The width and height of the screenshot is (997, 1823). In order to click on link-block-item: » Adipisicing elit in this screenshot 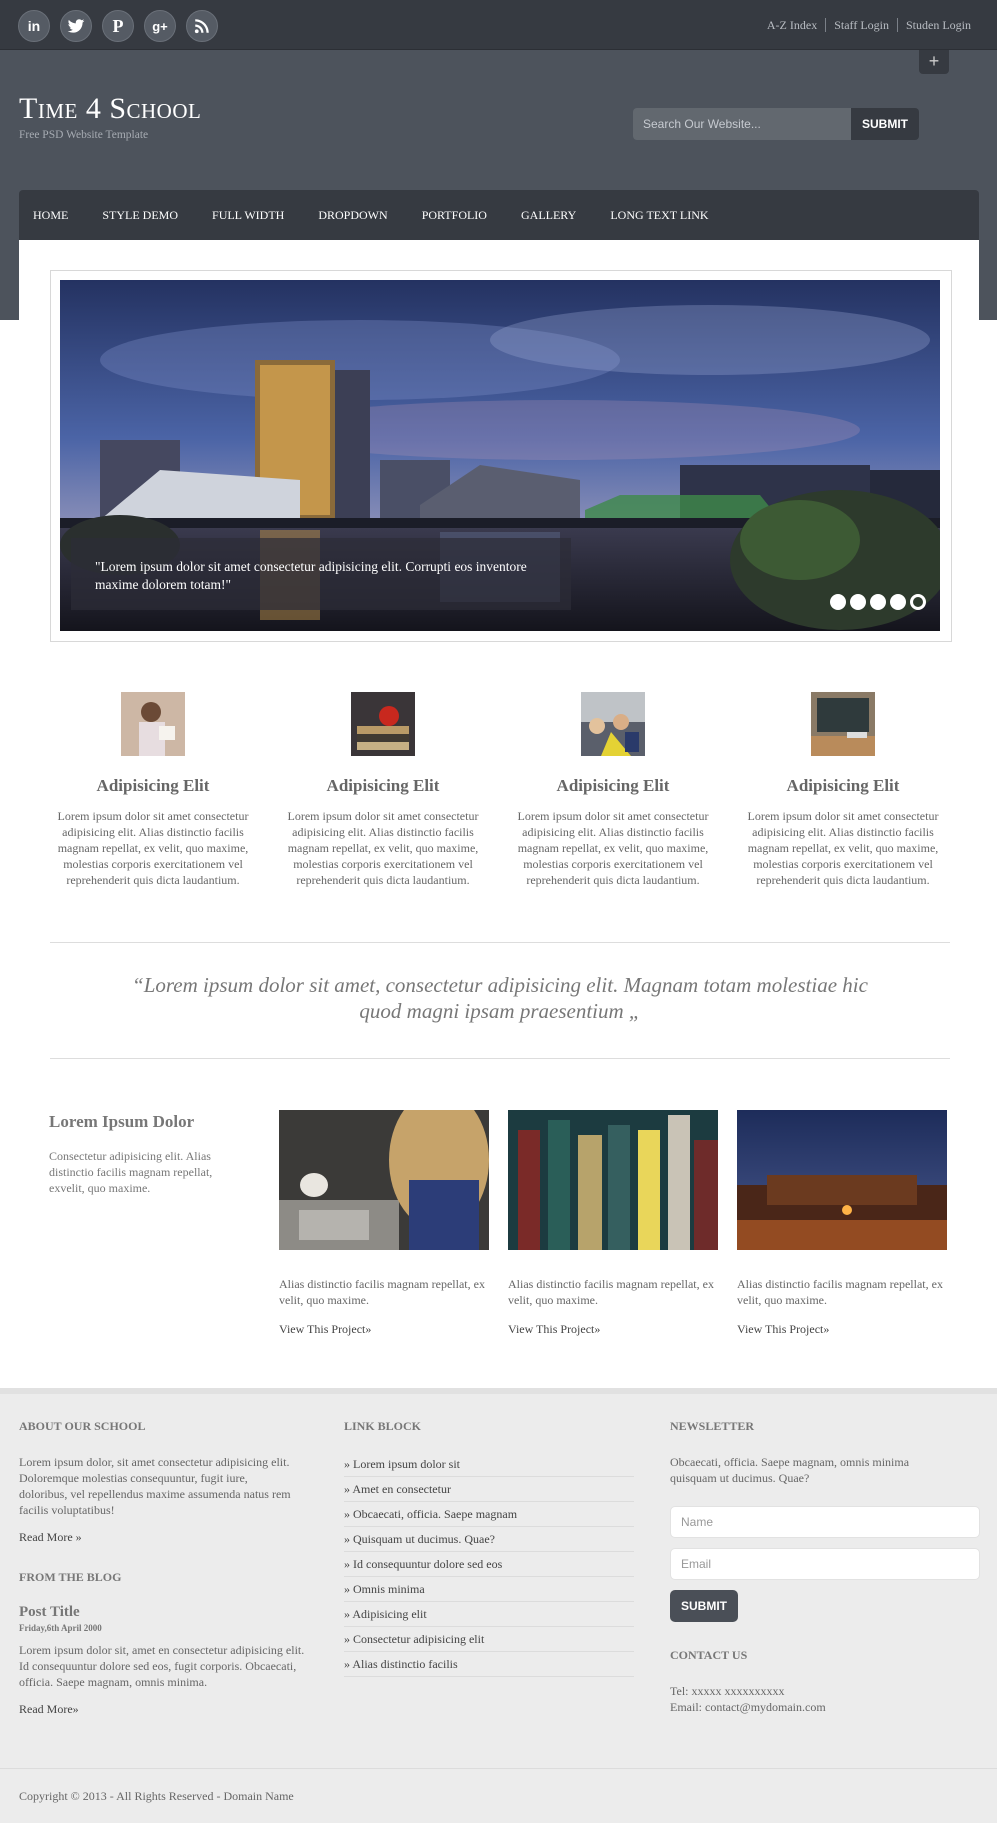, I will do `click(489, 1614)`.